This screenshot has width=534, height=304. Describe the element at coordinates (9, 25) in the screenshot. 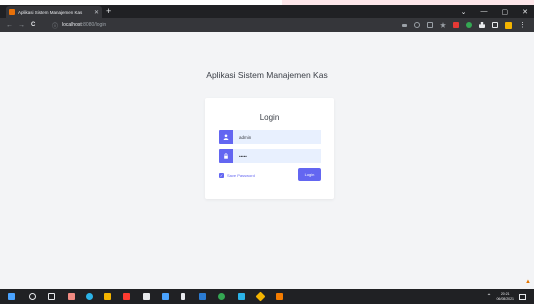

I see `back-button: ←` at that location.